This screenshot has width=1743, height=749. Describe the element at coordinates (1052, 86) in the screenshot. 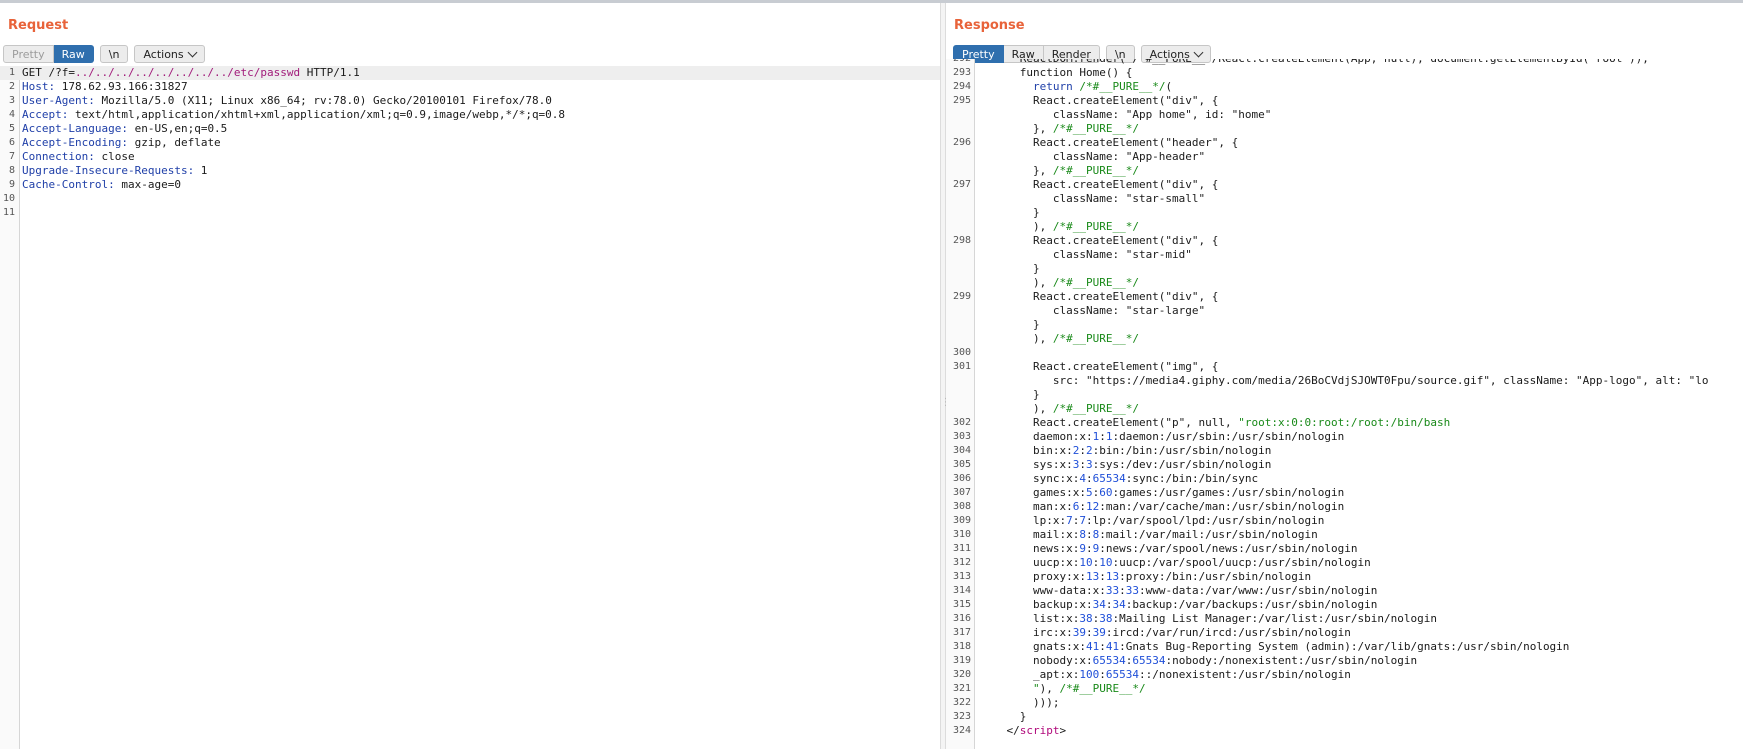

I see `code-token: return` at that location.